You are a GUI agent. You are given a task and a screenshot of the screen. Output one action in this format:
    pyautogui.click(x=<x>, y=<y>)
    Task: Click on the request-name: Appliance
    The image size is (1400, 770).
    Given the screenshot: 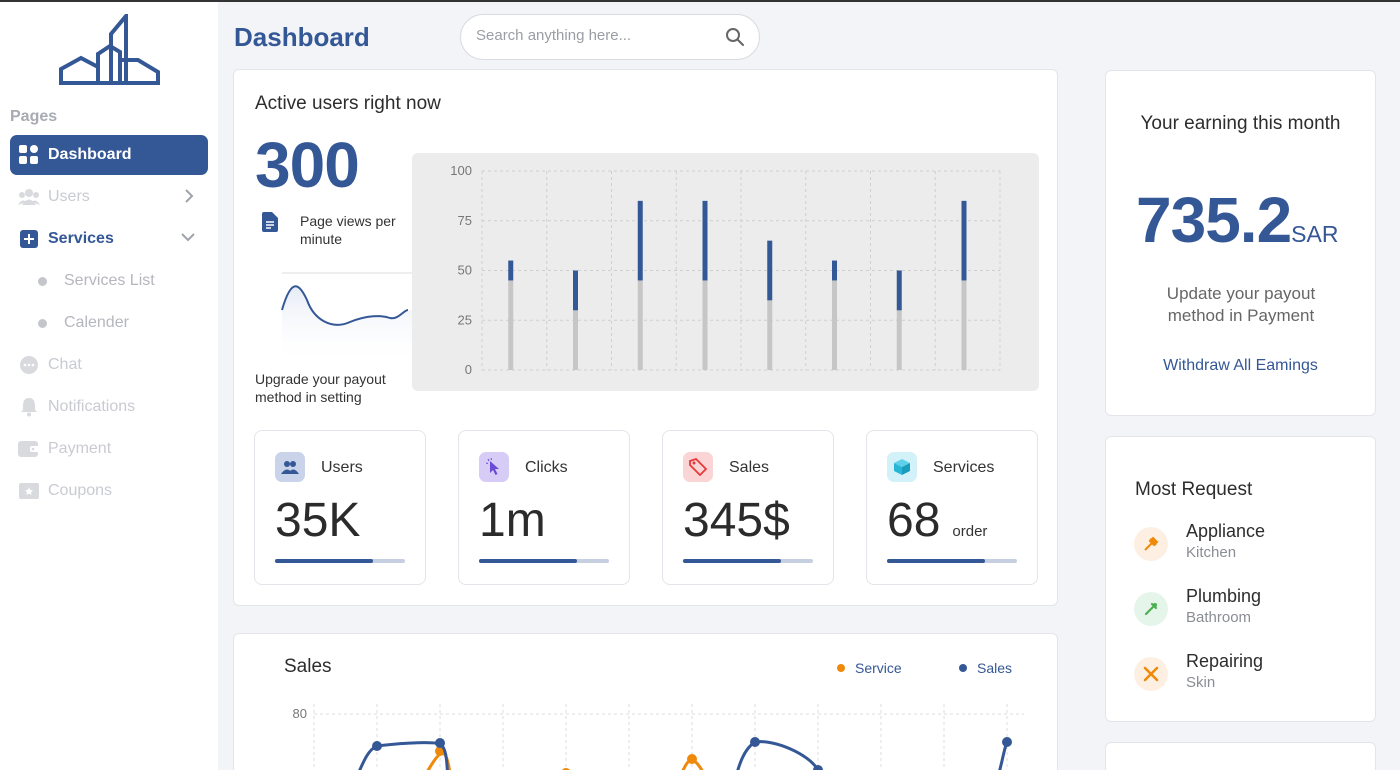 What is the action you would take?
    pyautogui.click(x=1226, y=531)
    